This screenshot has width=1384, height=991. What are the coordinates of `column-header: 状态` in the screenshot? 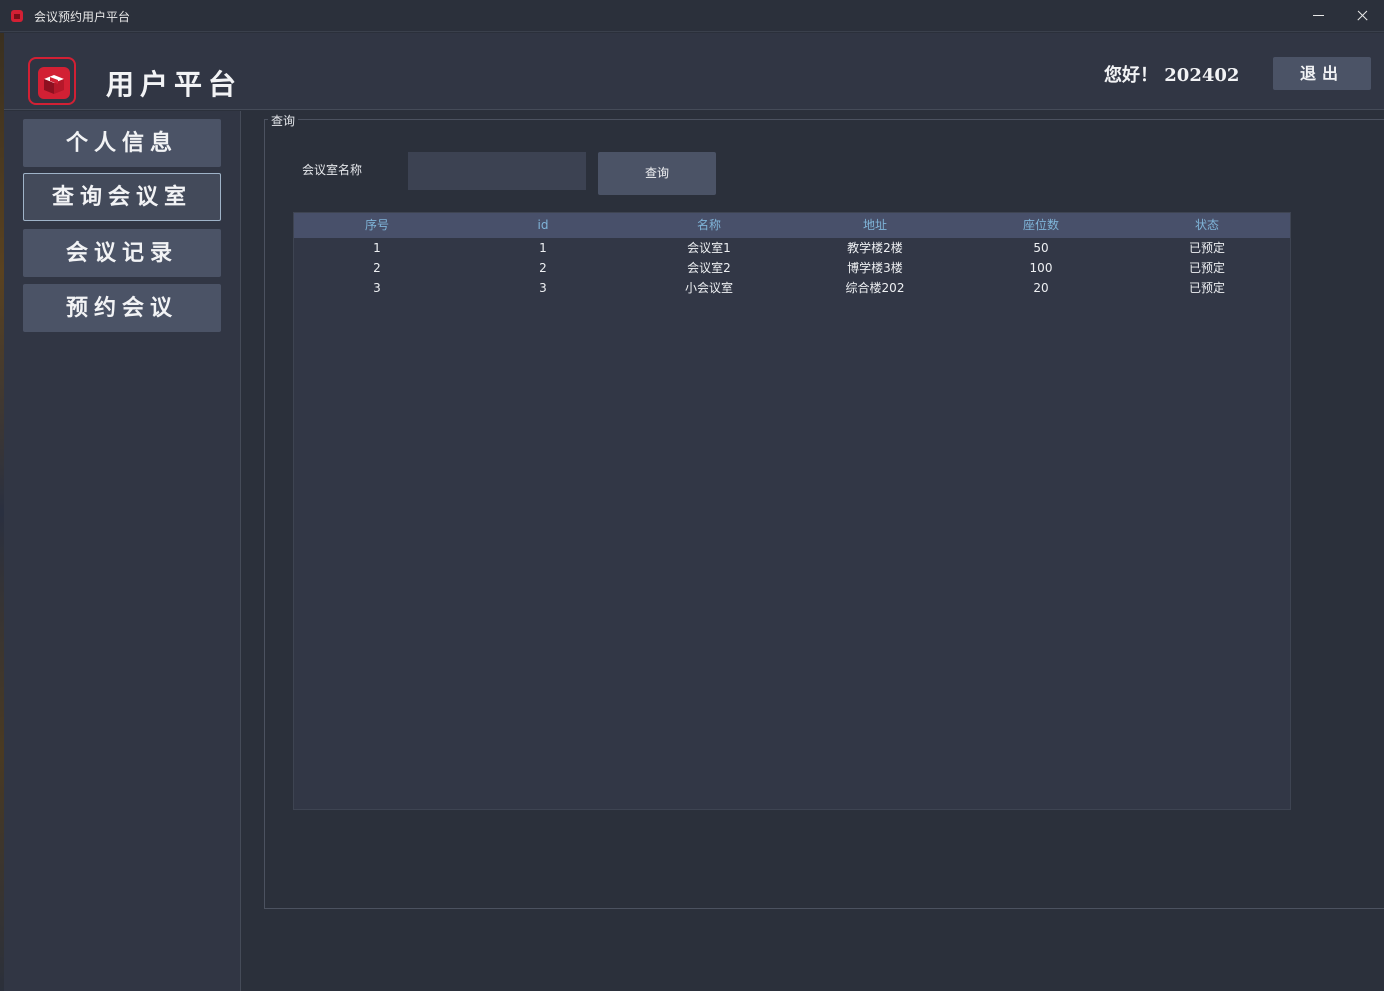 It's located at (1207, 225).